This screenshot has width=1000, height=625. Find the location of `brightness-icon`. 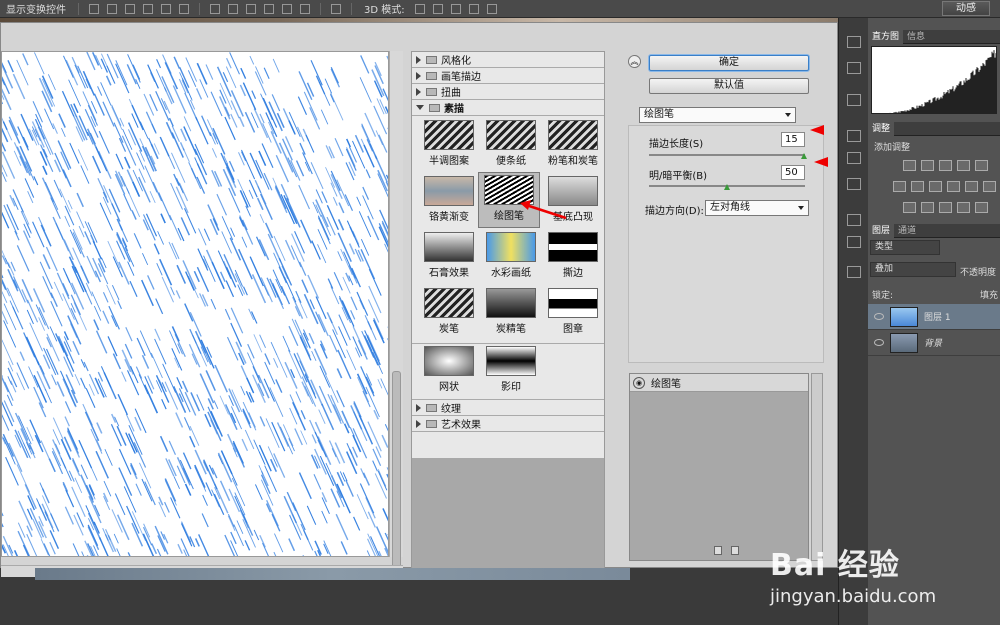

brightness-icon is located at coordinates (909, 165).